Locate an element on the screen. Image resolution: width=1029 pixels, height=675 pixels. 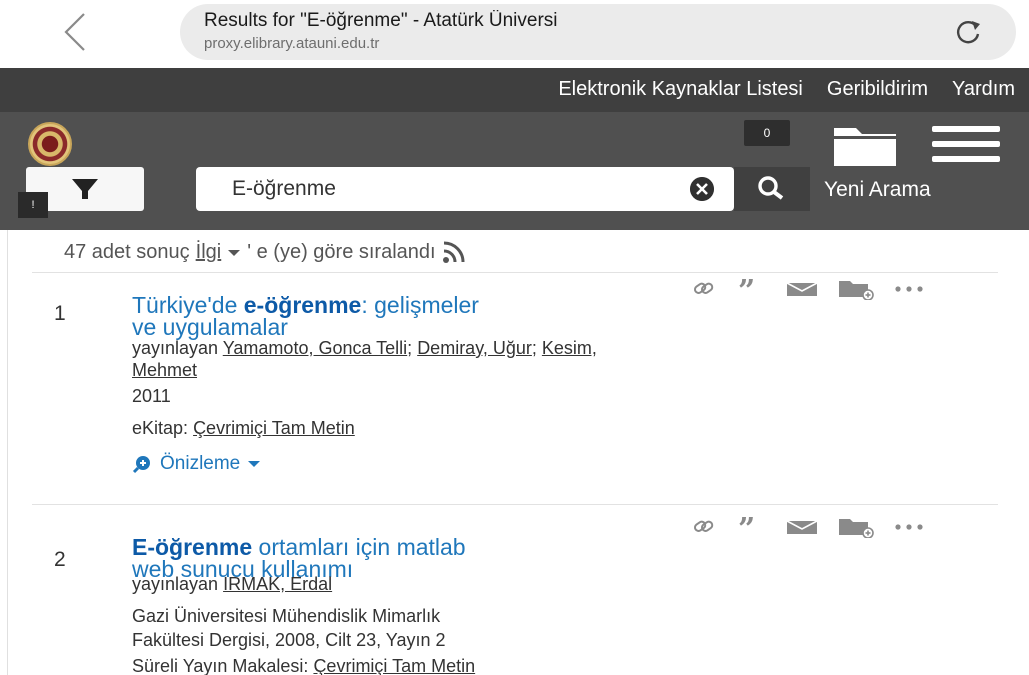
sort-link: İlgi is located at coordinates (209, 252).